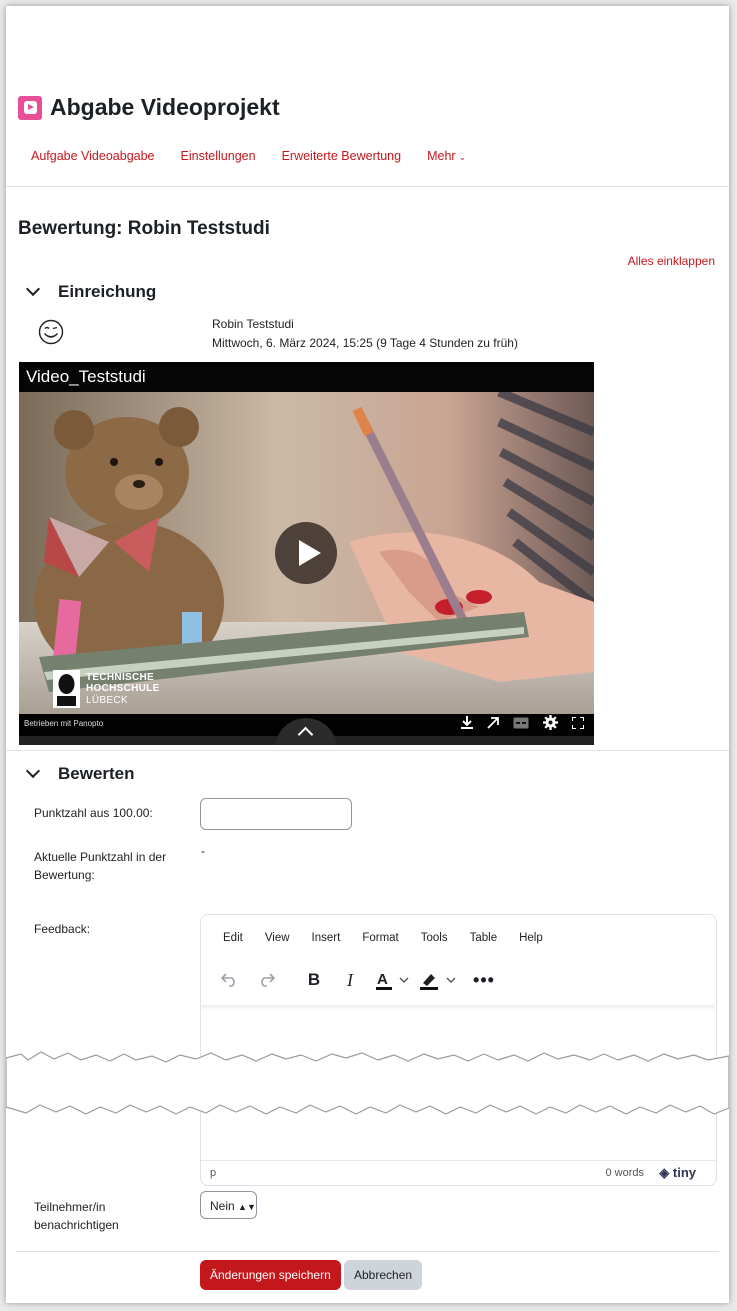  Describe the element at coordinates (367, 1083) in the screenshot. I see `screenshot-tear` at that location.